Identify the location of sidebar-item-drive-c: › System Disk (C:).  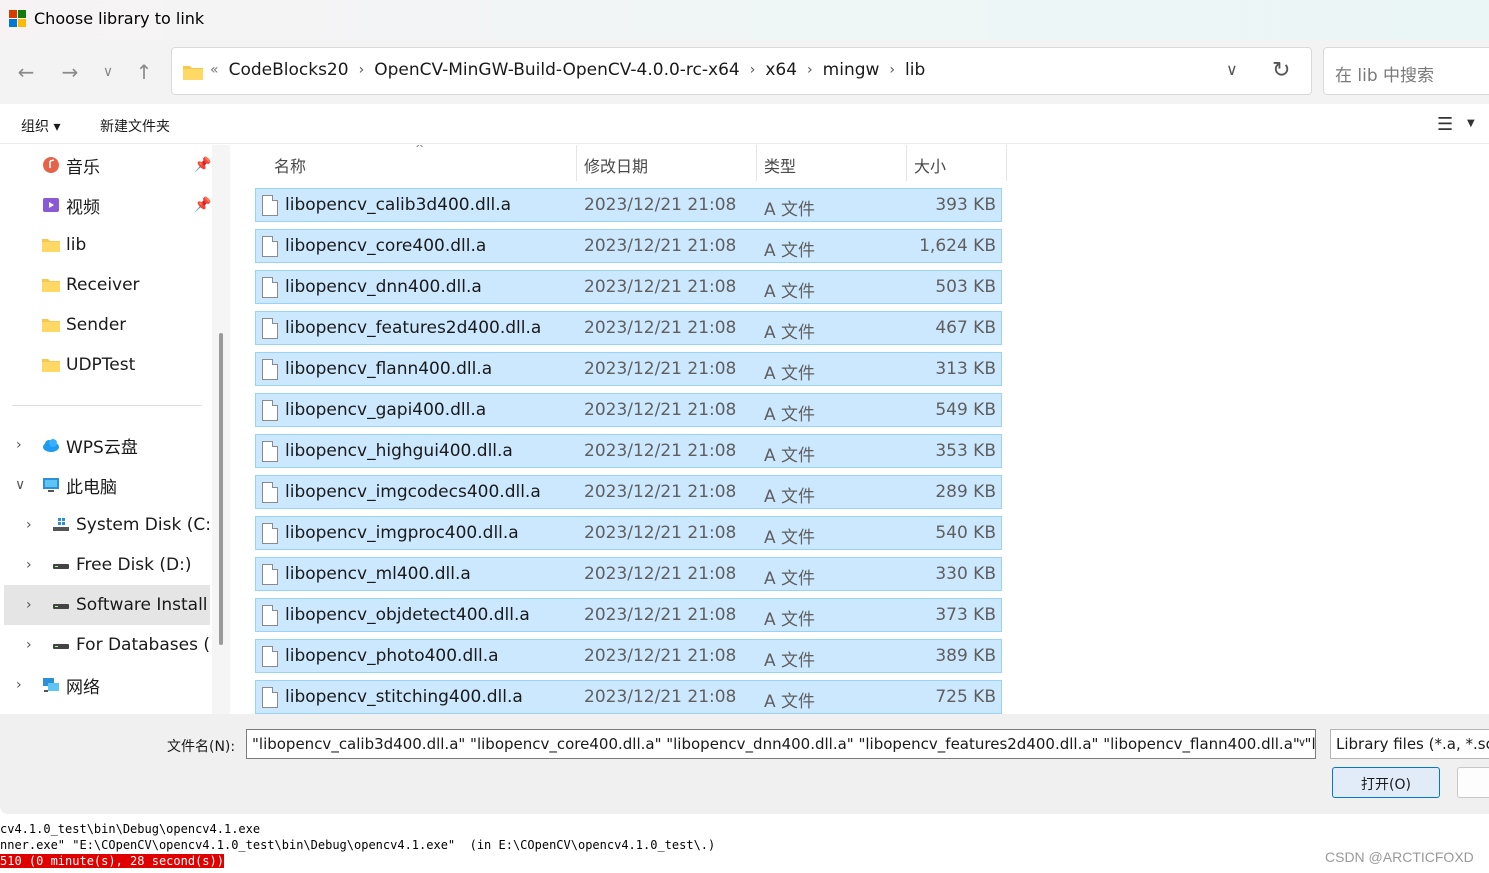
(107, 525).